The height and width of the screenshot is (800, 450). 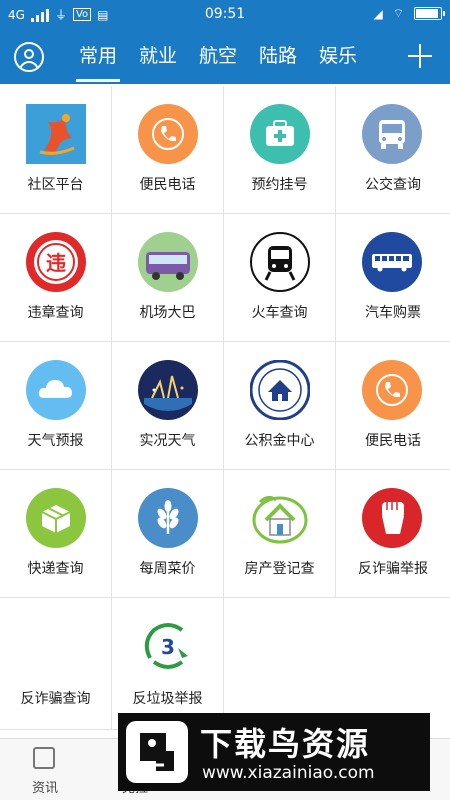 What do you see at coordinates (44, 788) in the screenshot?
I see `nav-label: 资讯` at bounding box center [44, 788].